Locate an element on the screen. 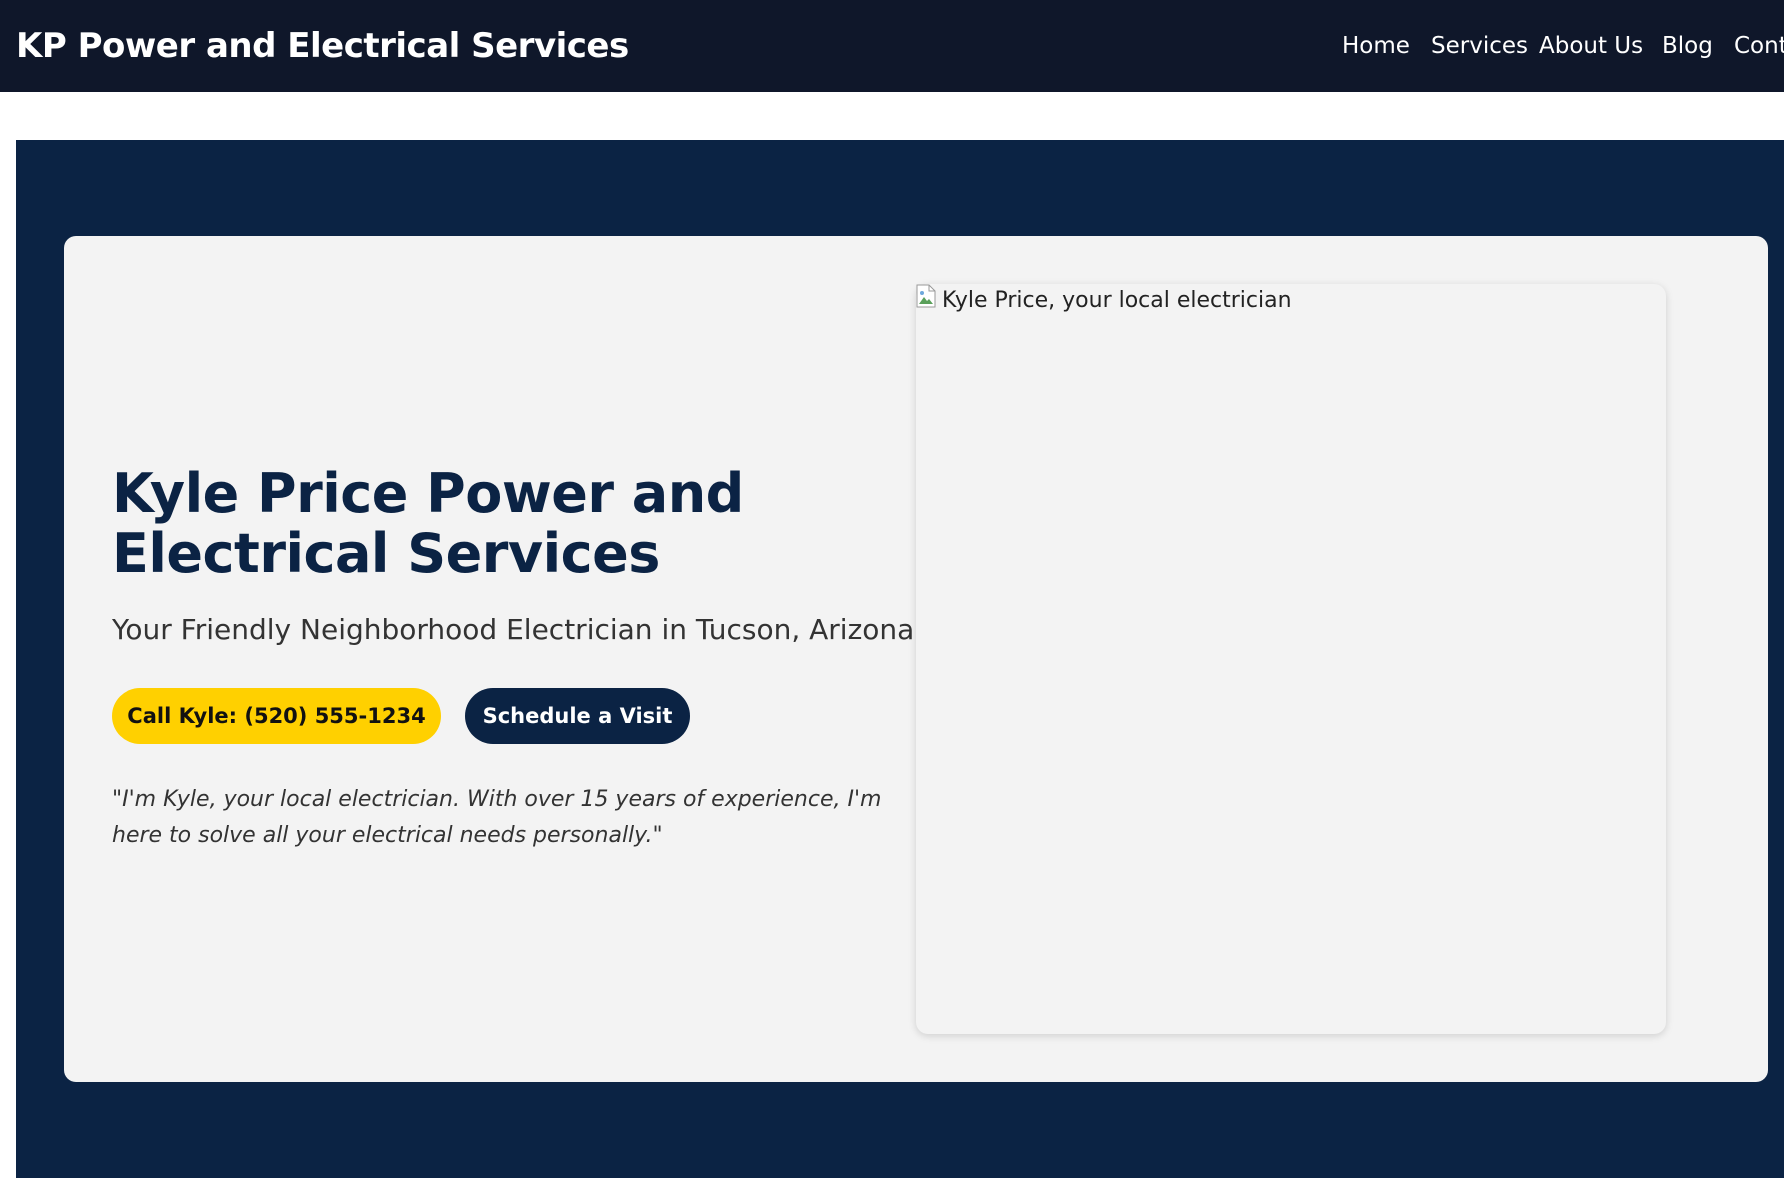  photo-alt-text: Kyle Price, your local electrician is located at coordinates (1117, 300).